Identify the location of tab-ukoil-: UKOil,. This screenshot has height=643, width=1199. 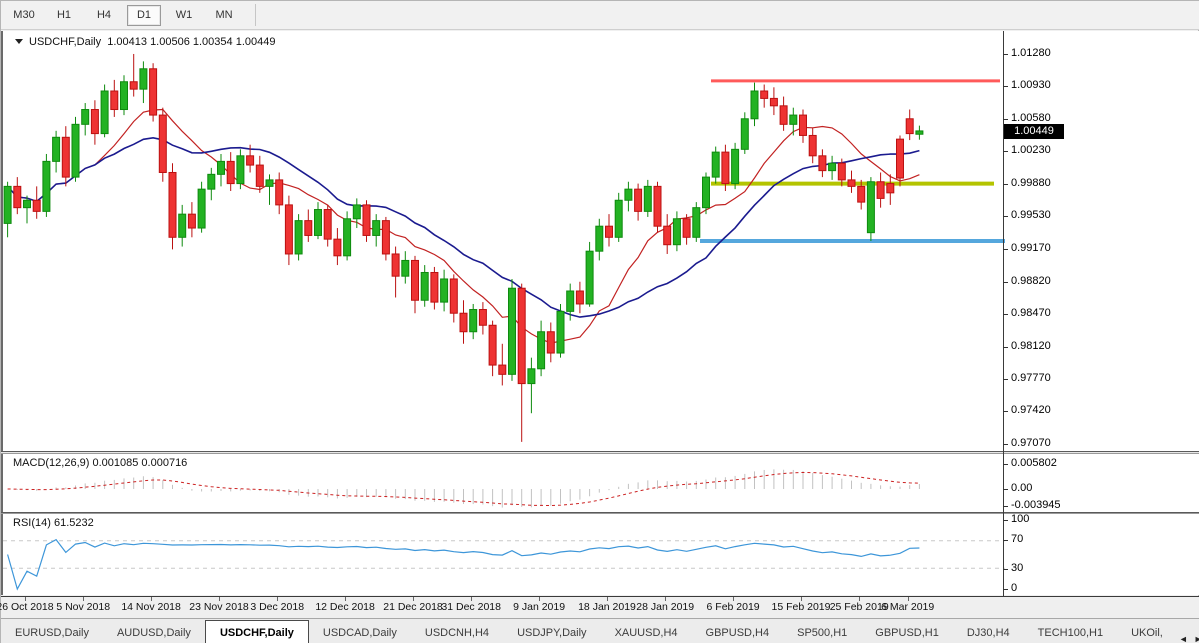
(1147, 632).